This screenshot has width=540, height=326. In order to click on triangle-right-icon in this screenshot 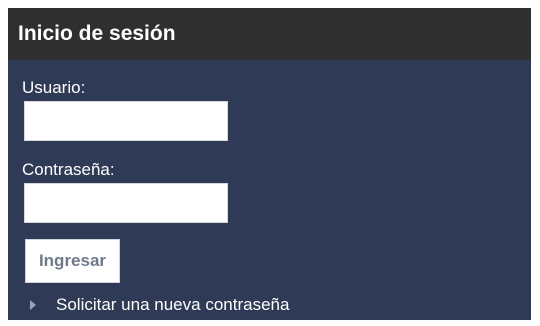, I will do `click(33, 305)`.